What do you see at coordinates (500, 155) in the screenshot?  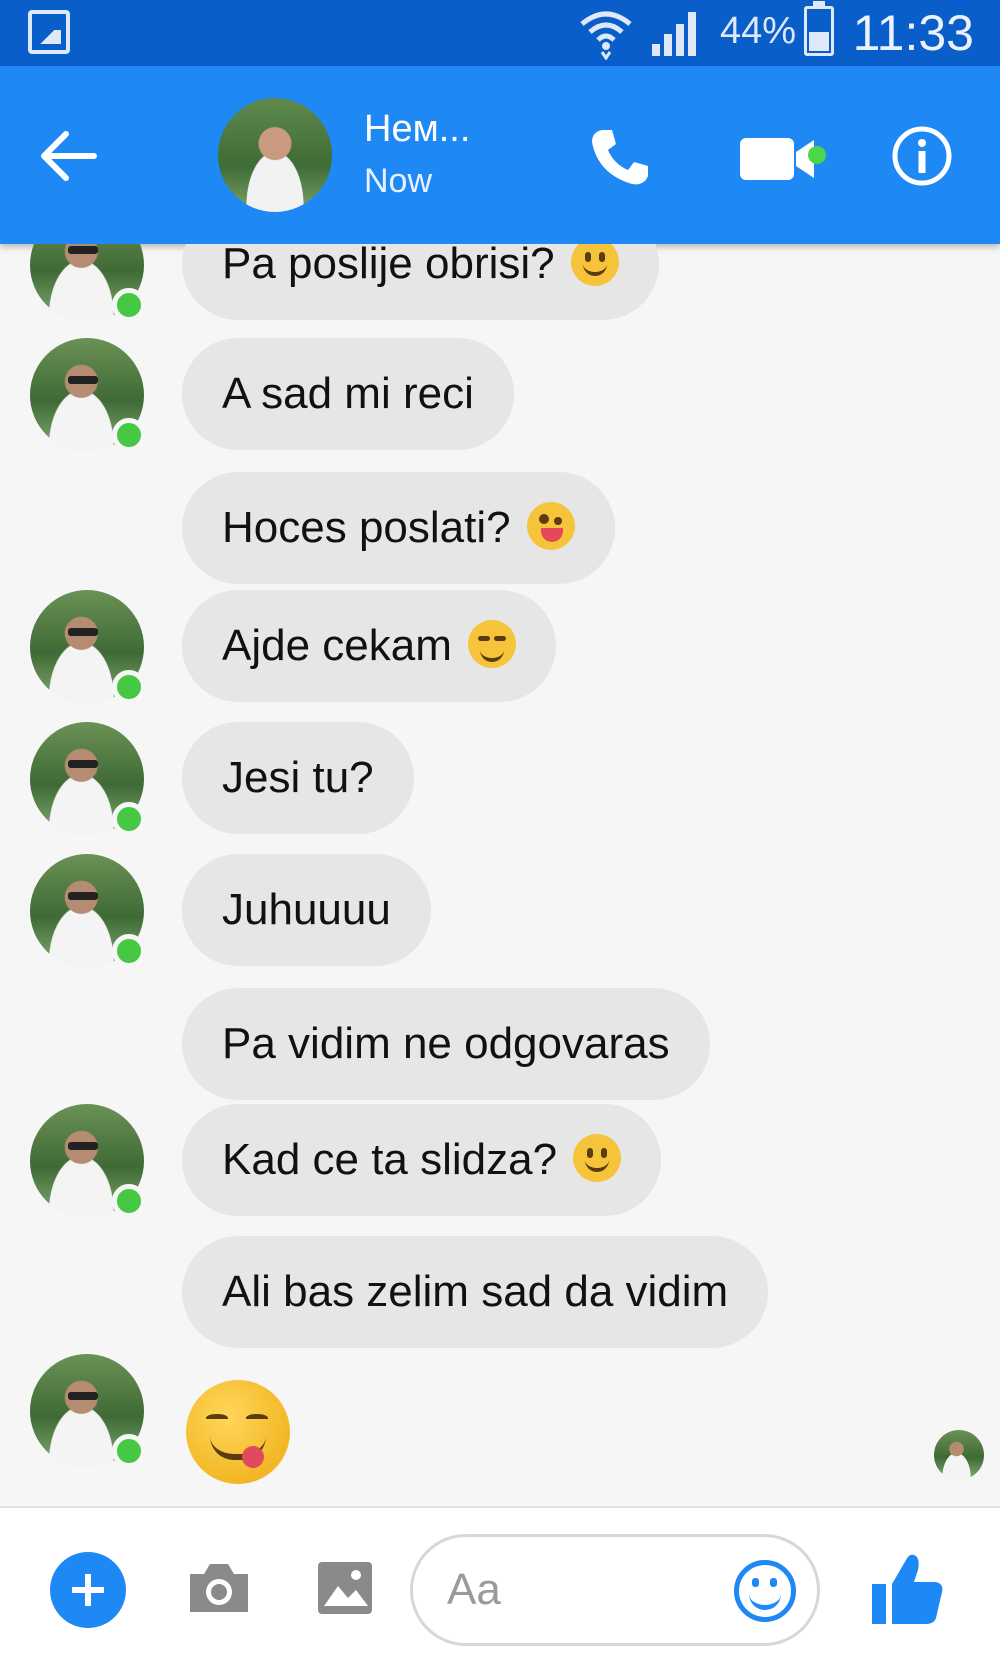 I see `conversation-header: Нем... Now` at bounding box center [500, 155].